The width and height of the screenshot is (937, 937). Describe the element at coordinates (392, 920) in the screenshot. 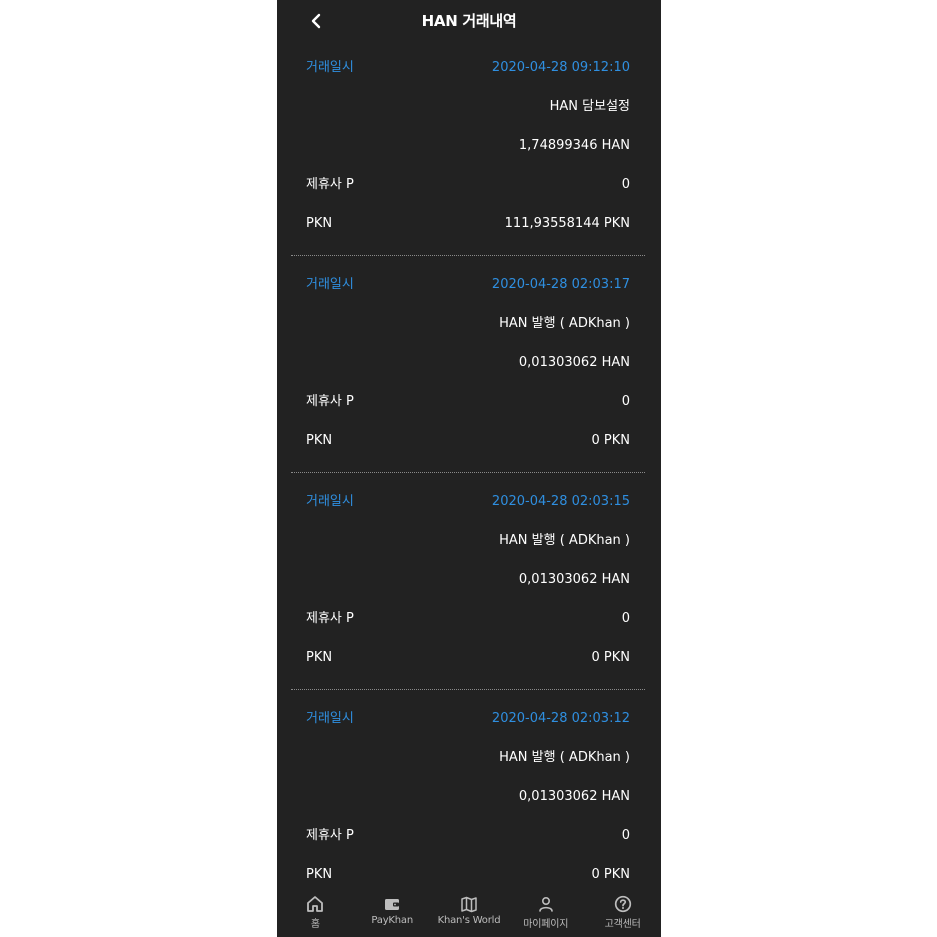

I see `tab-label: PayKhan` at that location.